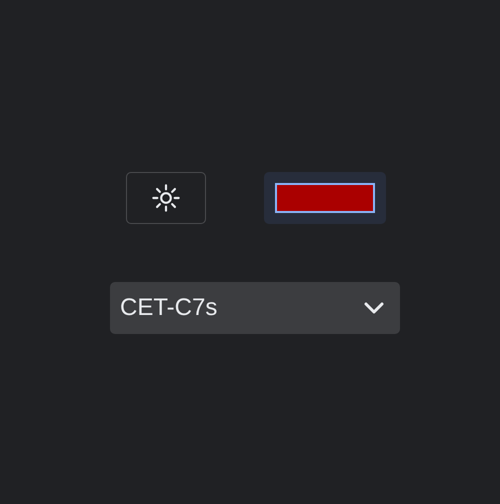  What do you see at coordinates (255, 308) in the screenshot?
I see `colormap-select: CET-C7s` at bounding box center [255, 308].